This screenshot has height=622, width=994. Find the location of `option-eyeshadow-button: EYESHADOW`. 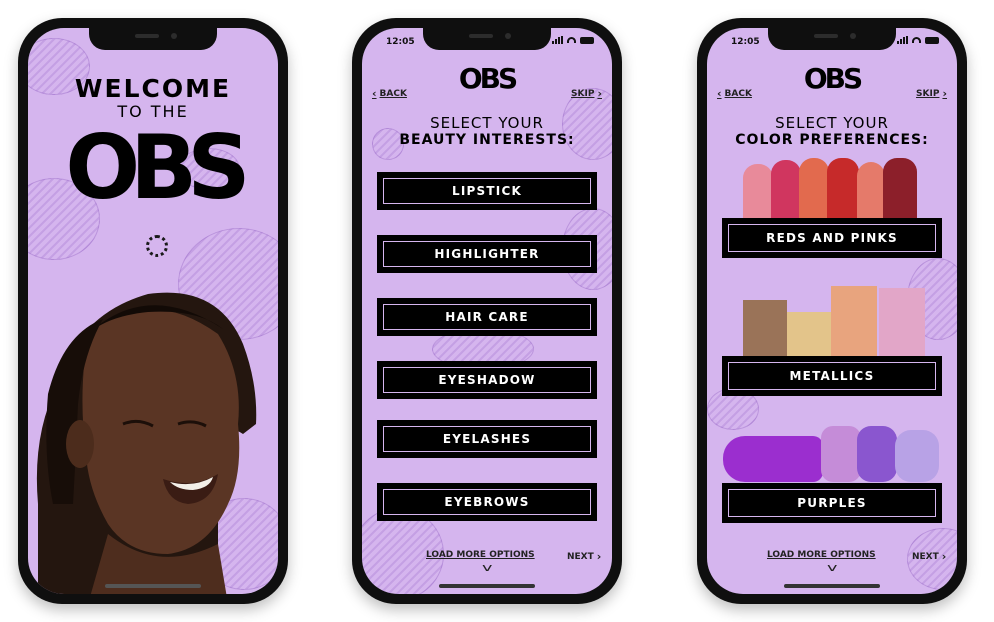

option-eyeshadow-button: EYESHADOW is located at coordinates (487, 380).